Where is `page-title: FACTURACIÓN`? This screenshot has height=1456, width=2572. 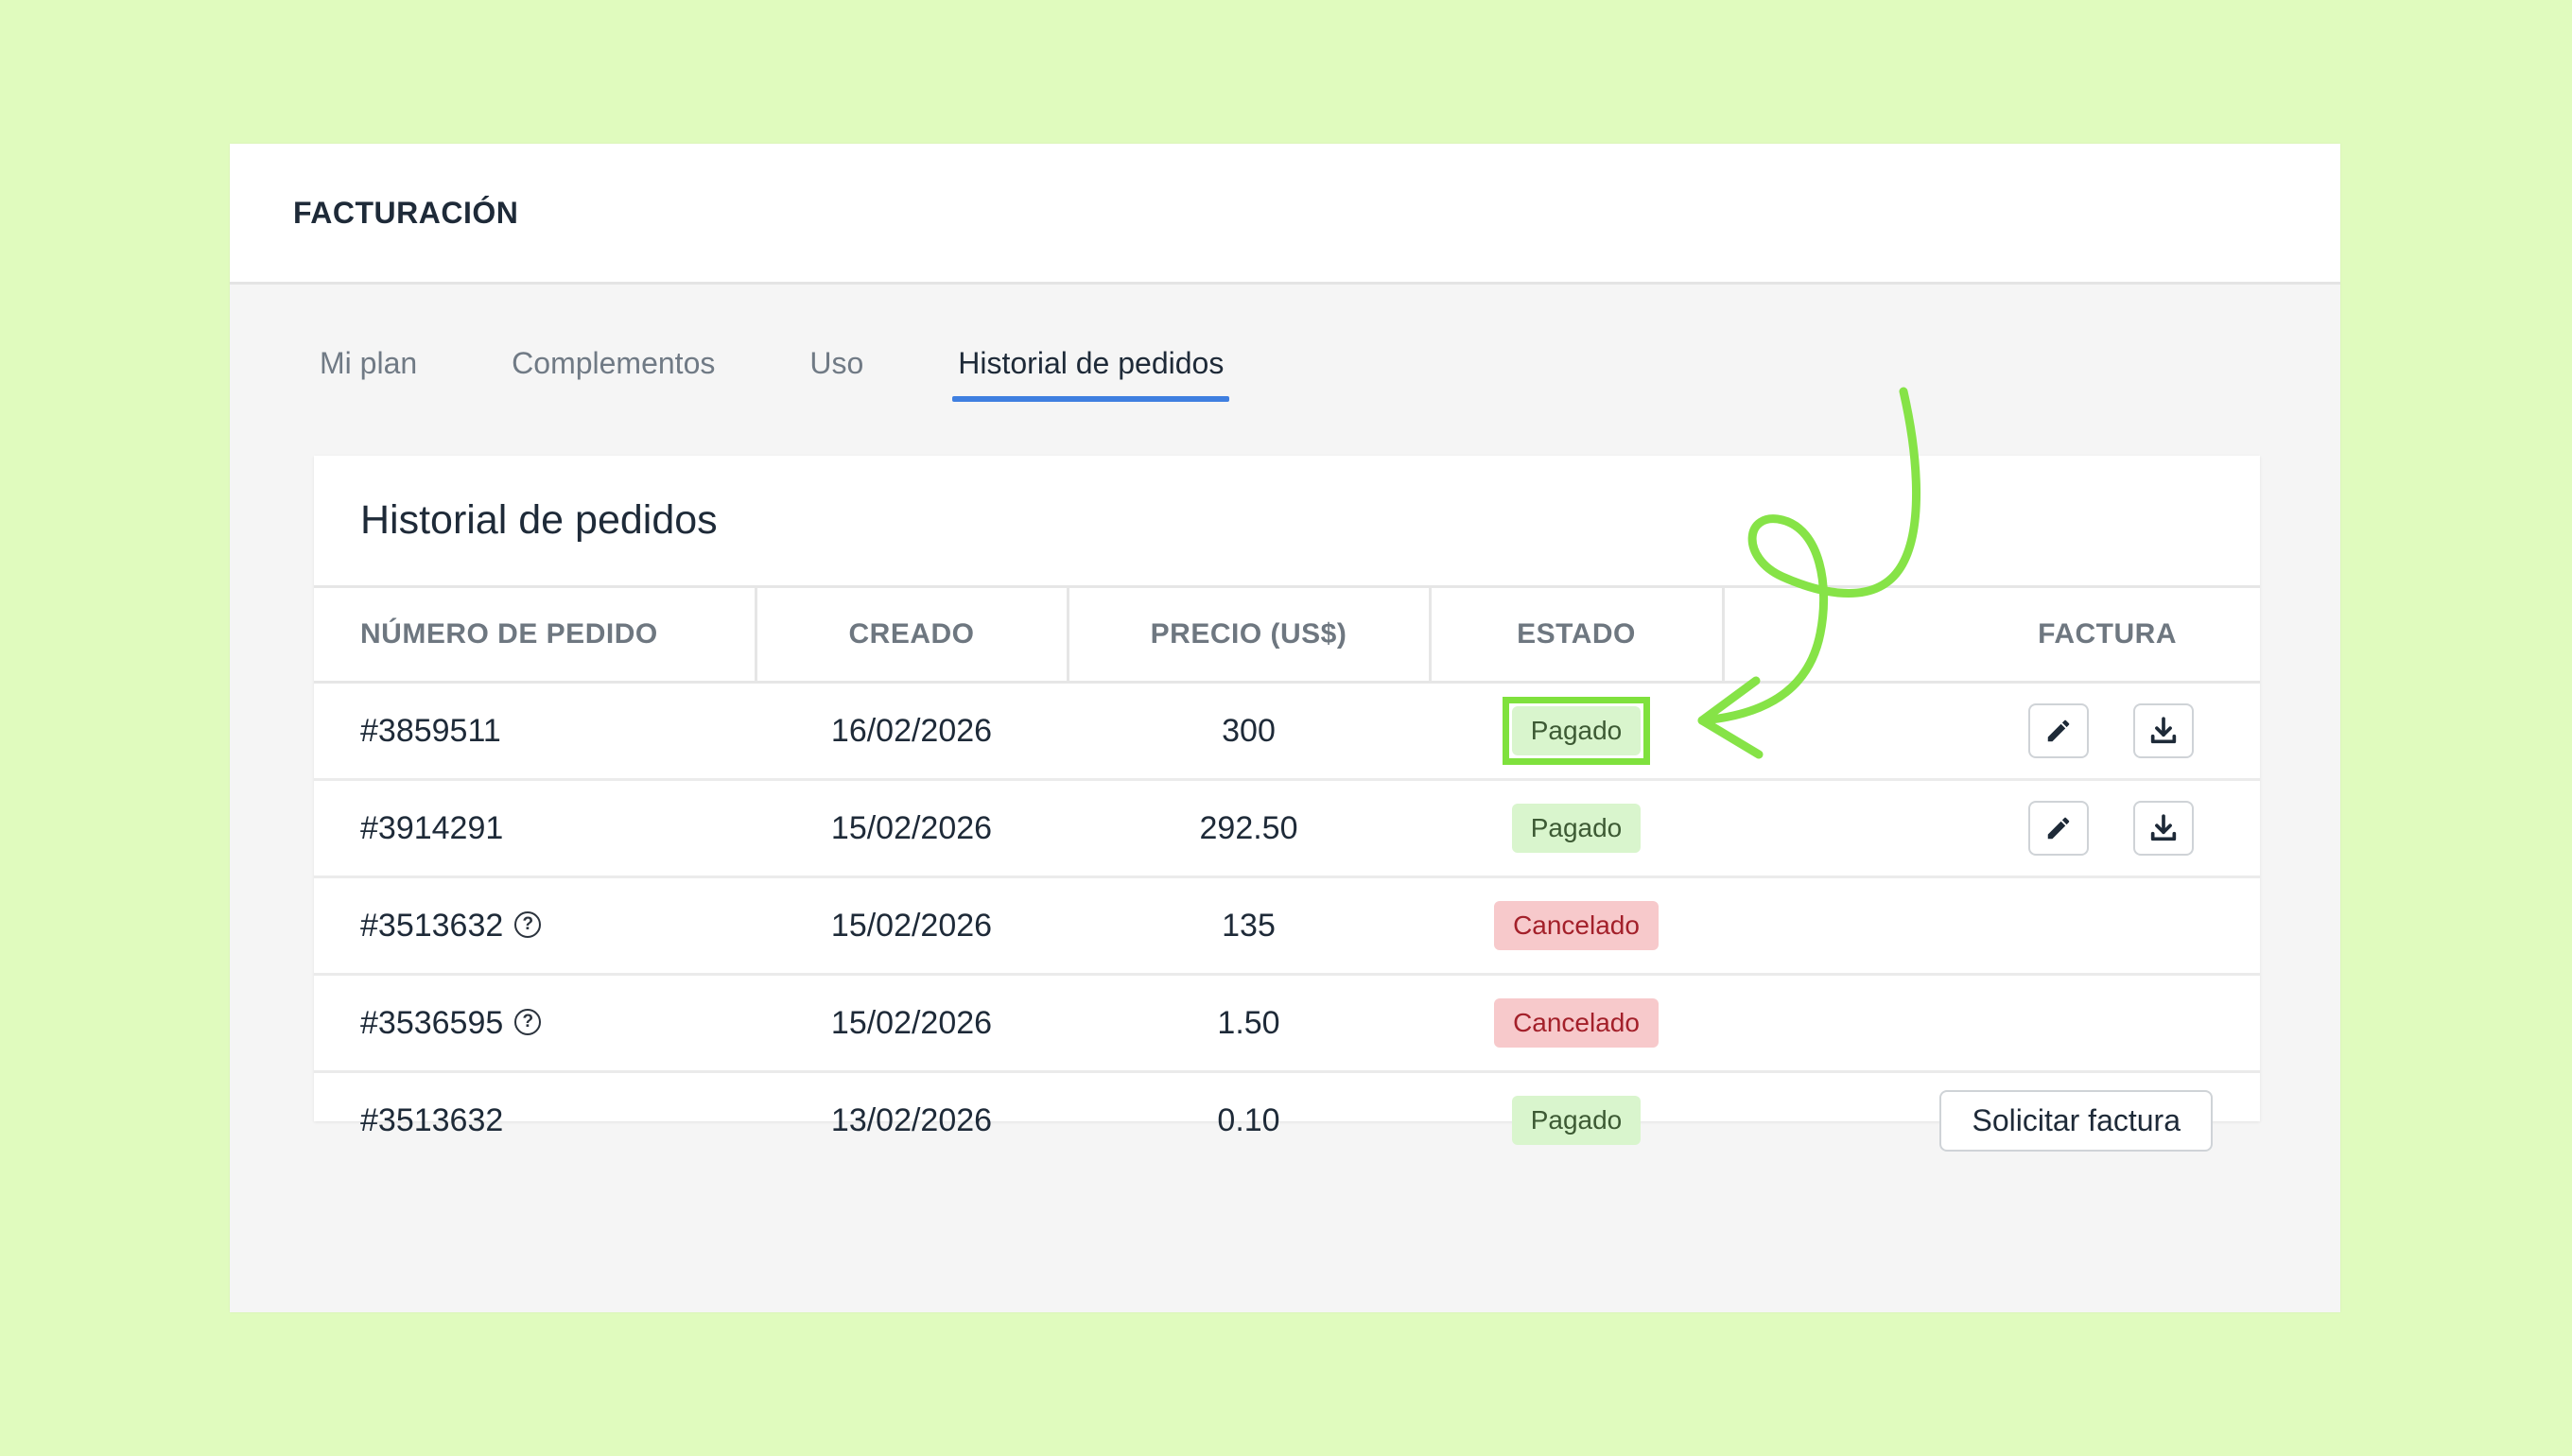 page-title: FACTURACIÓN is located at coordinates (406, 212).